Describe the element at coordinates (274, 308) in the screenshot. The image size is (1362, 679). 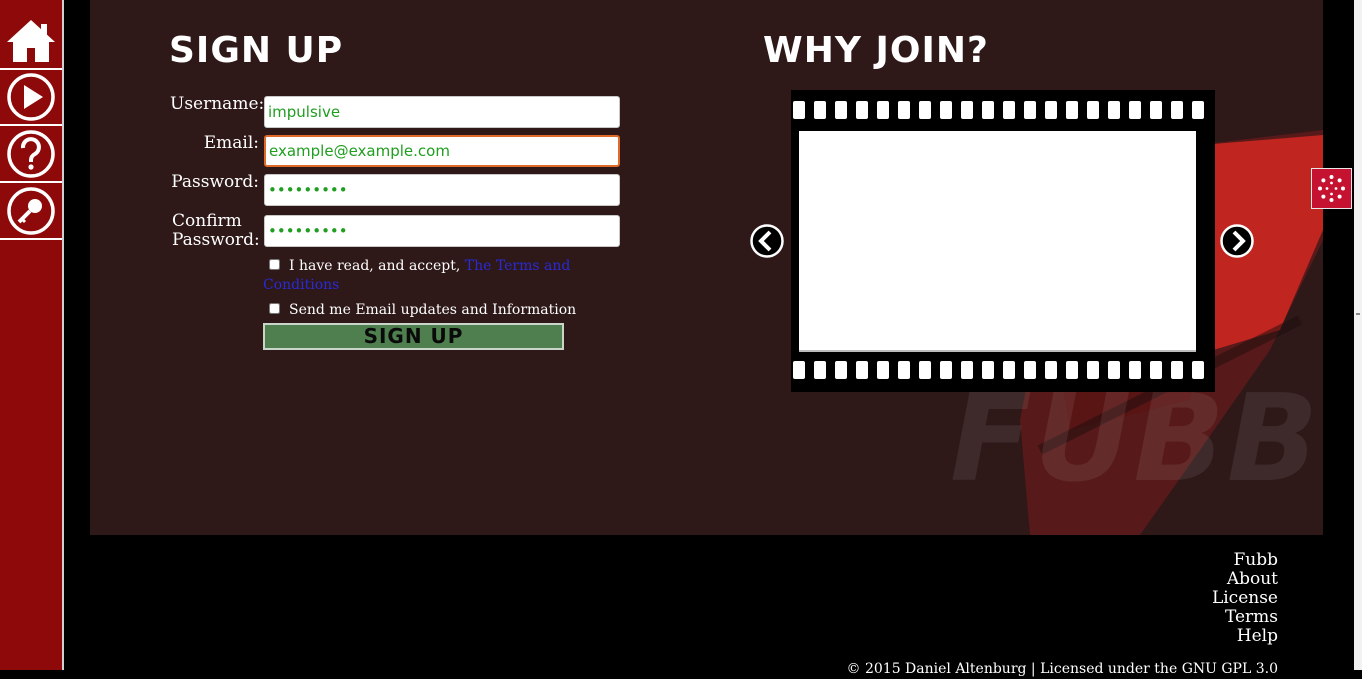
I see `updates-checkbox` at that location.